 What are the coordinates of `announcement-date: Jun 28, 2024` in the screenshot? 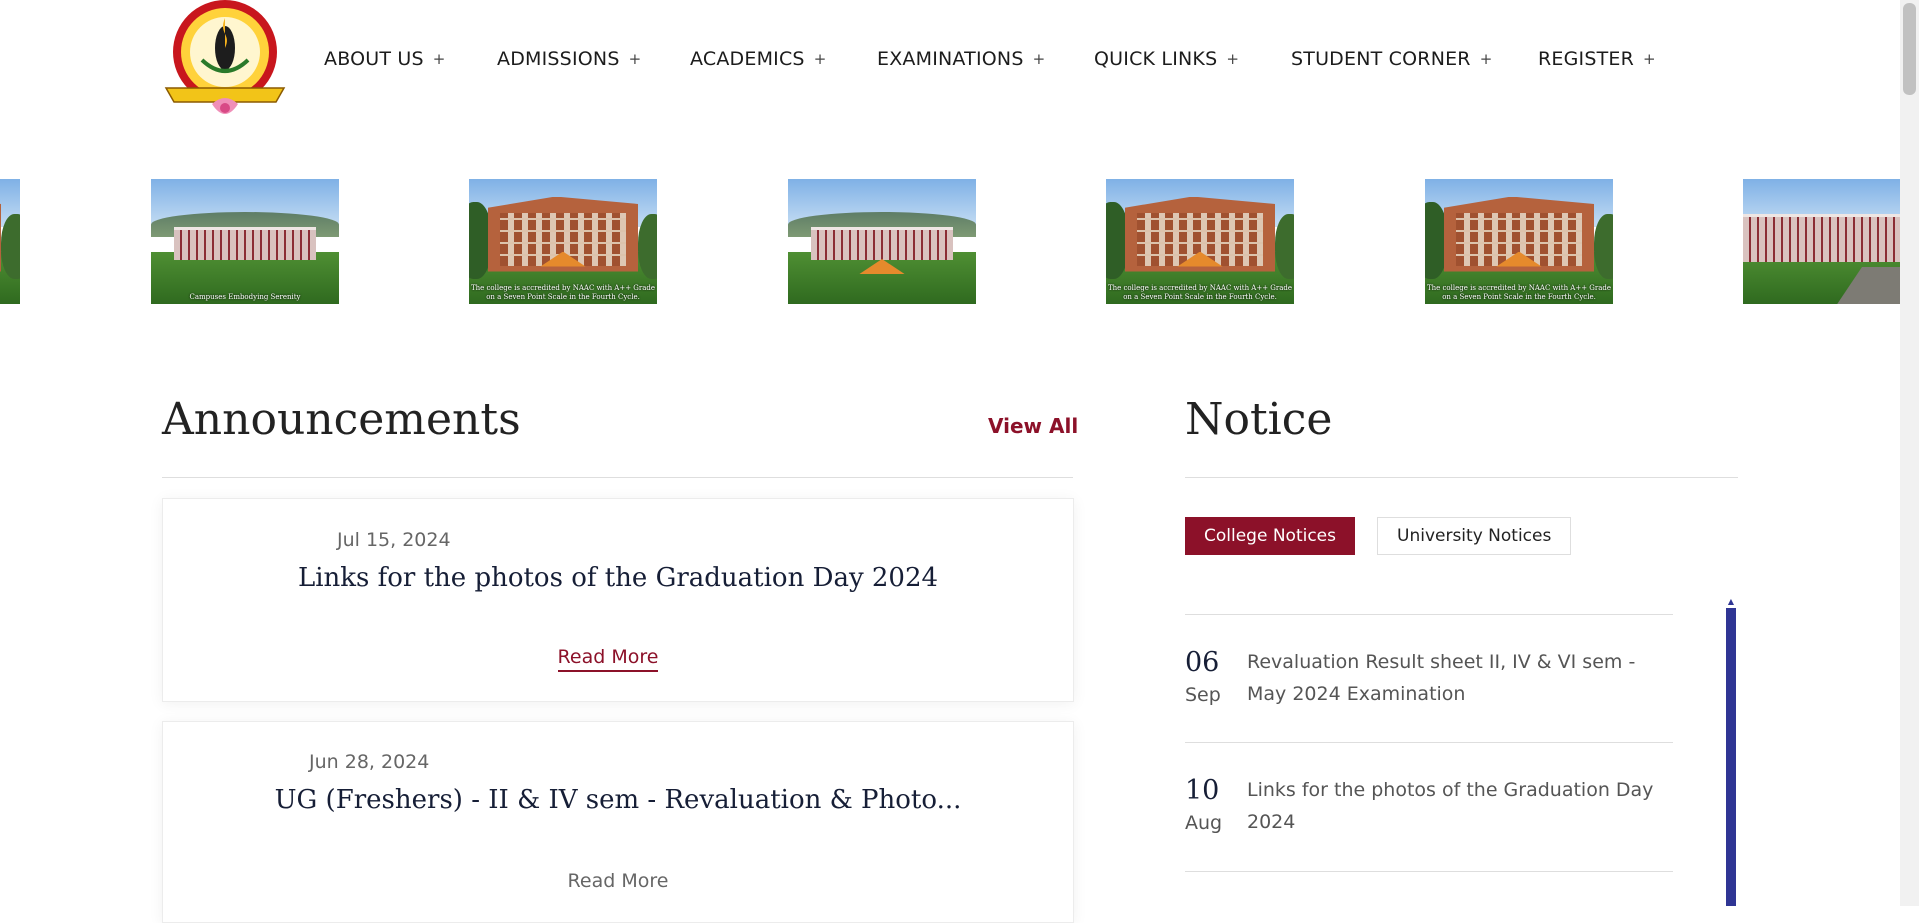 It's located at (369, 762).